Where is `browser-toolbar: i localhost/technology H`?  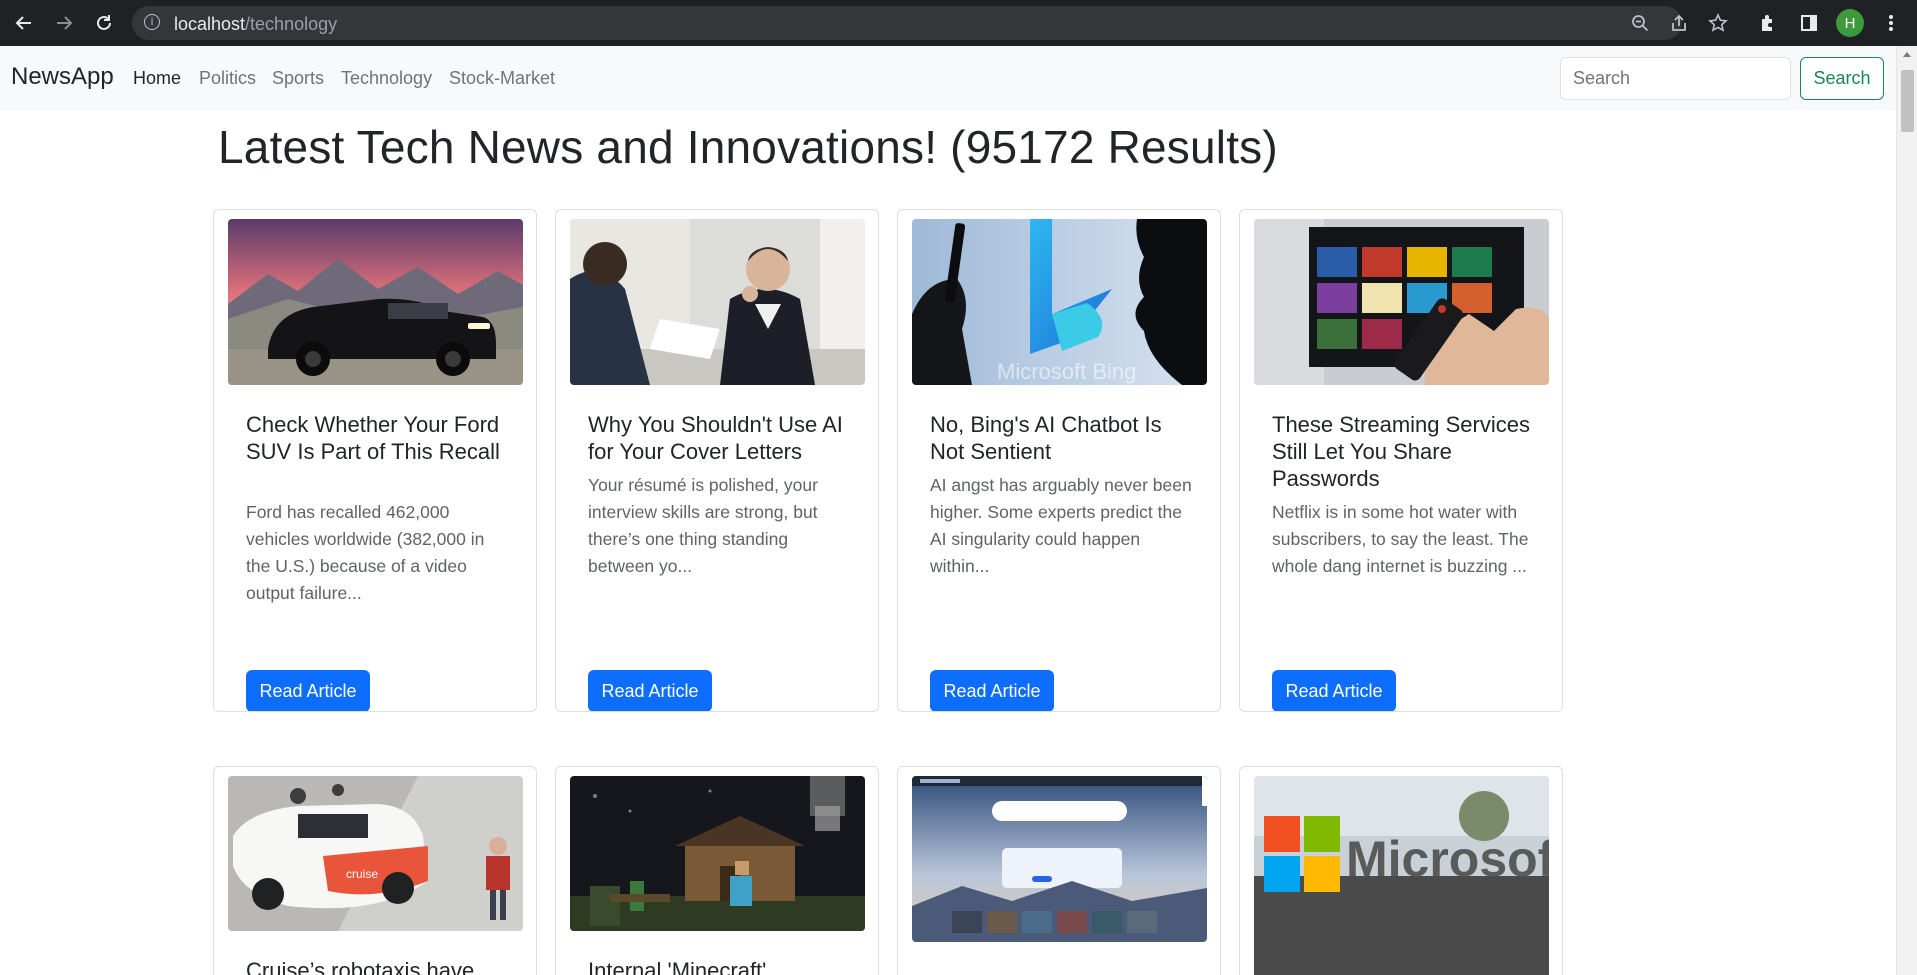
browser-toolbar: i localhost/technology H is located at coordinates (958, 23).